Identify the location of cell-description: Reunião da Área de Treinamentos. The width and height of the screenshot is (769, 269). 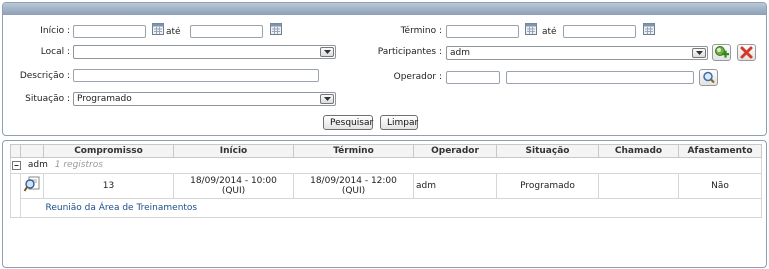
(402, 208).